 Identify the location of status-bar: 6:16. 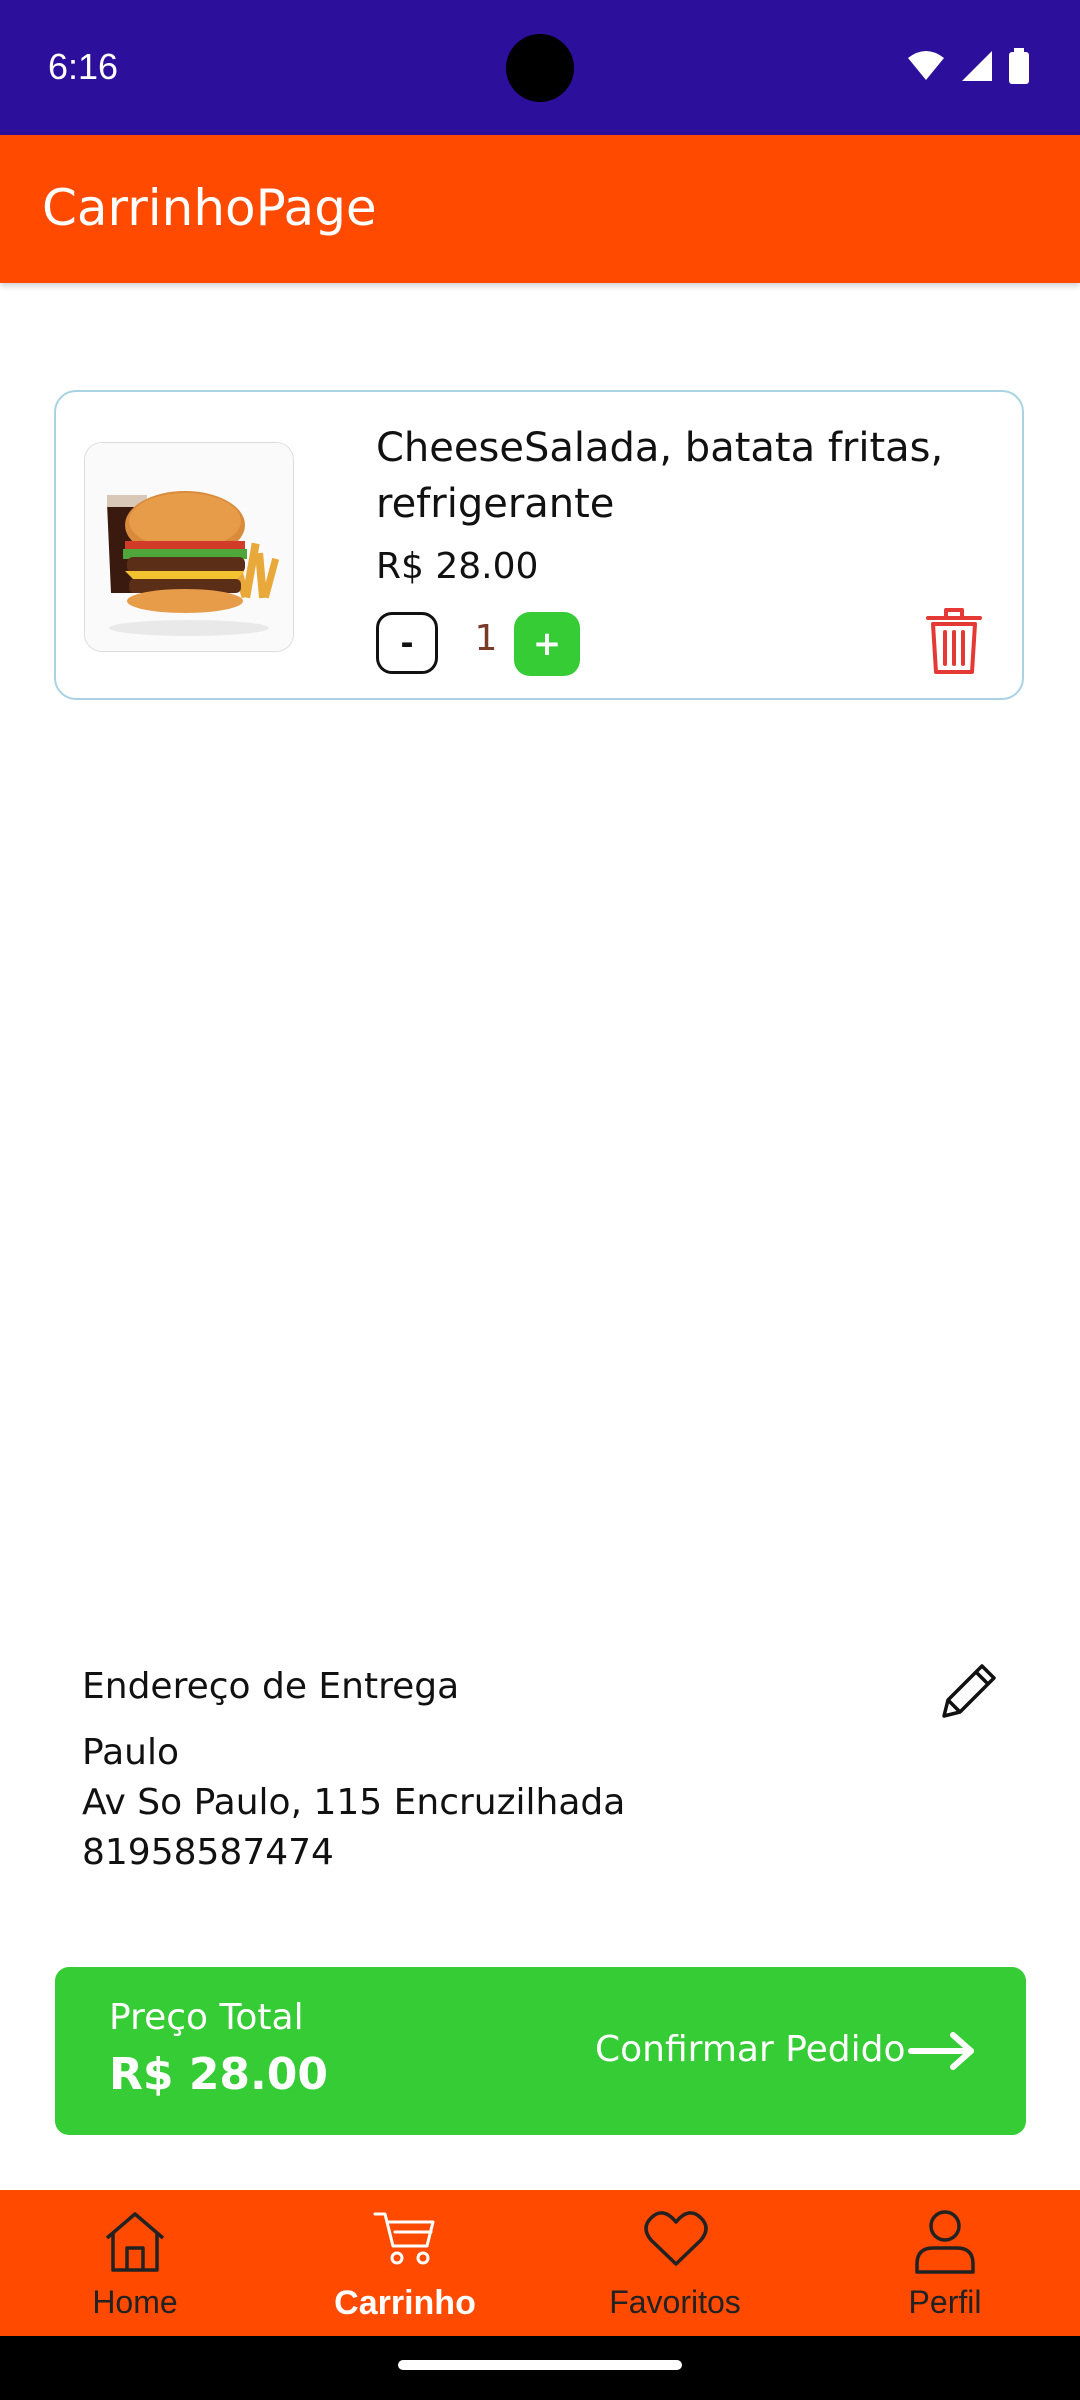
(540, 67).